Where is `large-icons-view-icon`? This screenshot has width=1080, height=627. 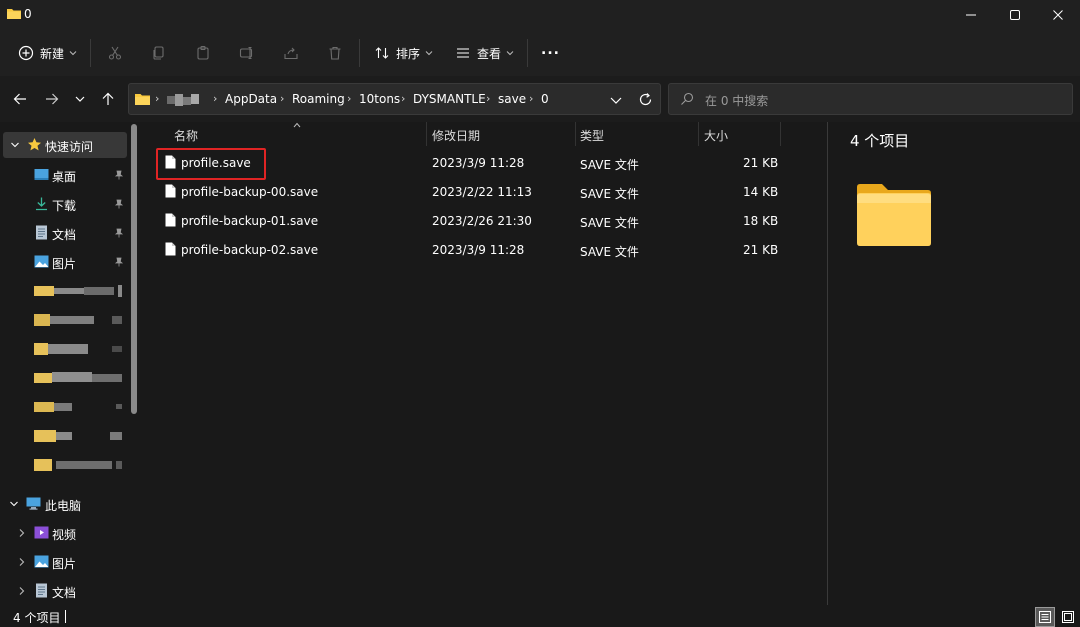 large-icons-view-icon is located at coordinates (1068, 617).